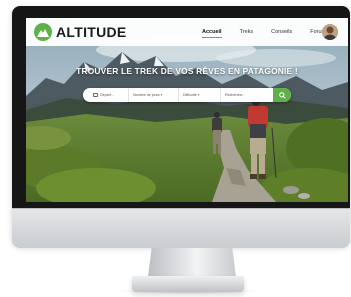 The image size is (351, 297). I want to click on days-select: Nombre de jours ▾, so click(154, 95).